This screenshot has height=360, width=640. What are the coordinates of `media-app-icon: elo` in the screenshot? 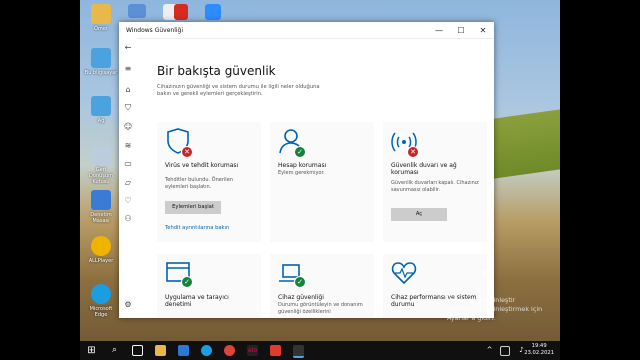 It's located at (252, 350).